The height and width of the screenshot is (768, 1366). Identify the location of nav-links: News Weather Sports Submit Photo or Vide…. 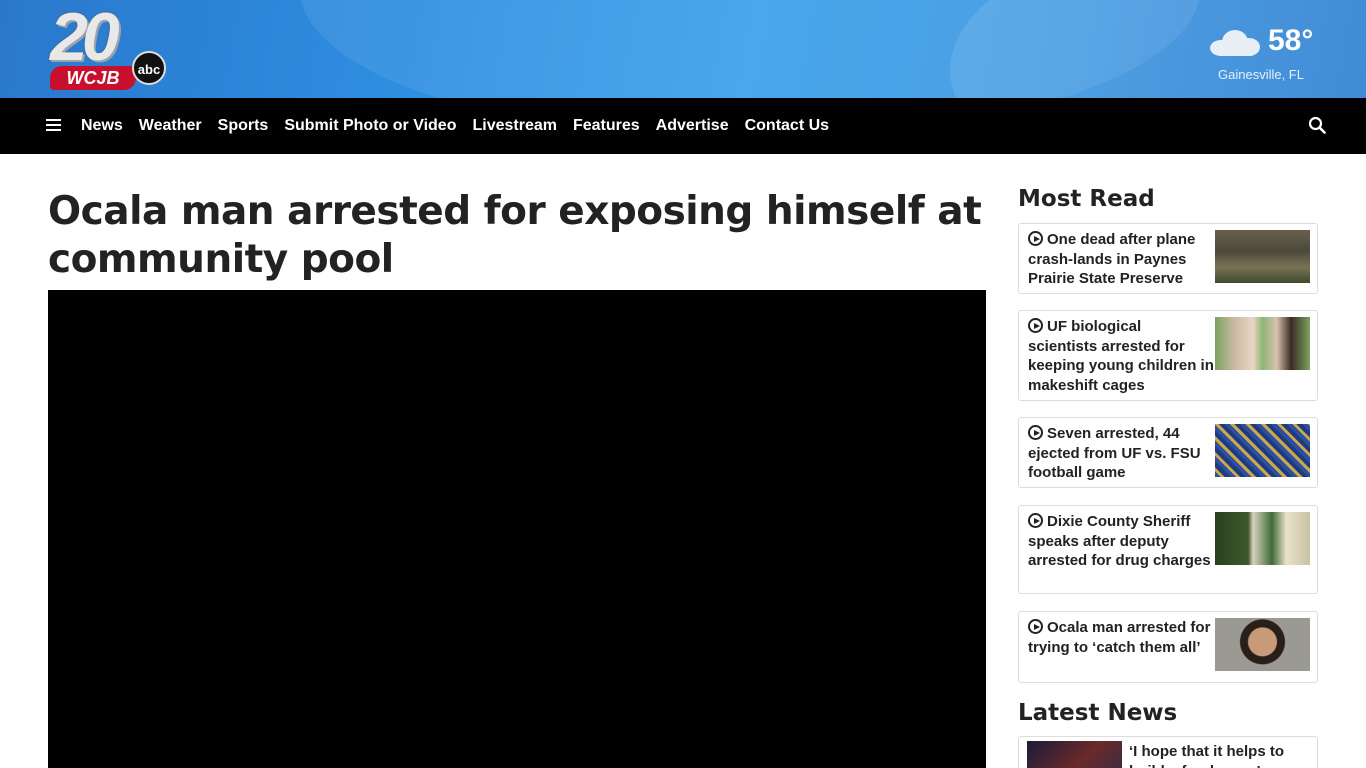
(455, 126).